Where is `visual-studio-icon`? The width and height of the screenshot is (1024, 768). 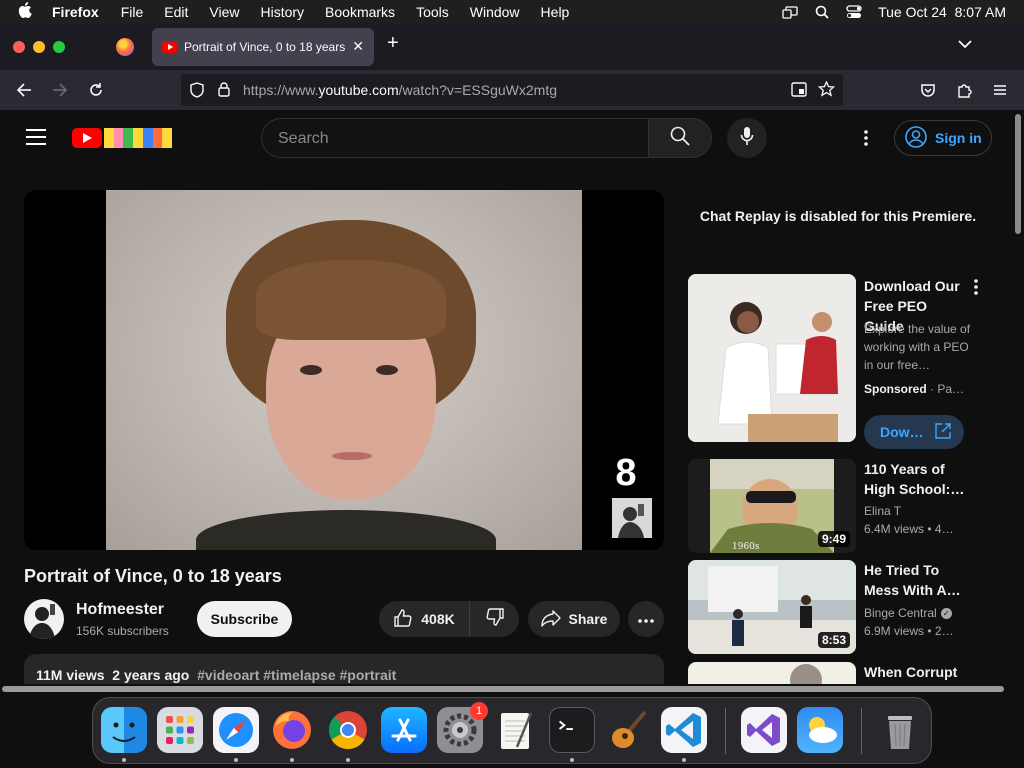
visual-studio-icon is located at coordinates (764, 730).